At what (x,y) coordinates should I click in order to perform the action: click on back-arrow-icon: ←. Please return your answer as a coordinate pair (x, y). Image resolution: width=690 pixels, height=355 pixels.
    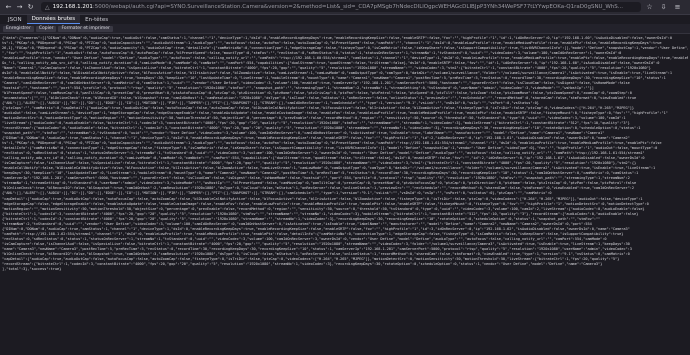
    Looking at the image, I should click on (8, 7).